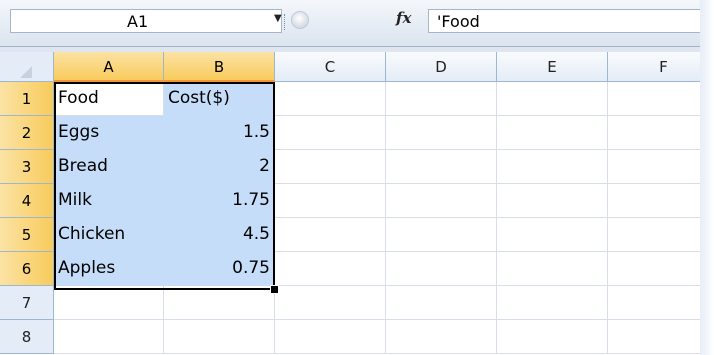  I want to click on formula-bar: A1 ▼ fx 'Food, so click(350, 23).